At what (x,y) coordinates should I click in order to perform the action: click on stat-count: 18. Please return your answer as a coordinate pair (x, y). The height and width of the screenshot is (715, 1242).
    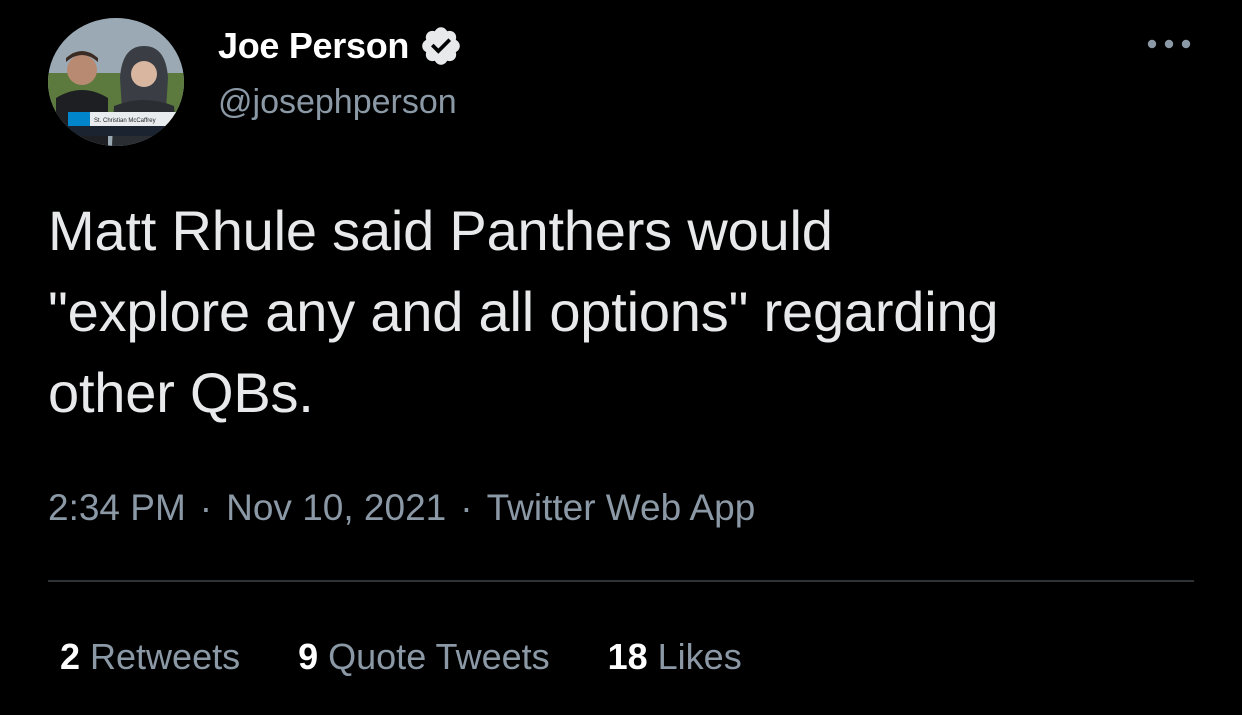
    Looking at the image, I should click on (627, 656).